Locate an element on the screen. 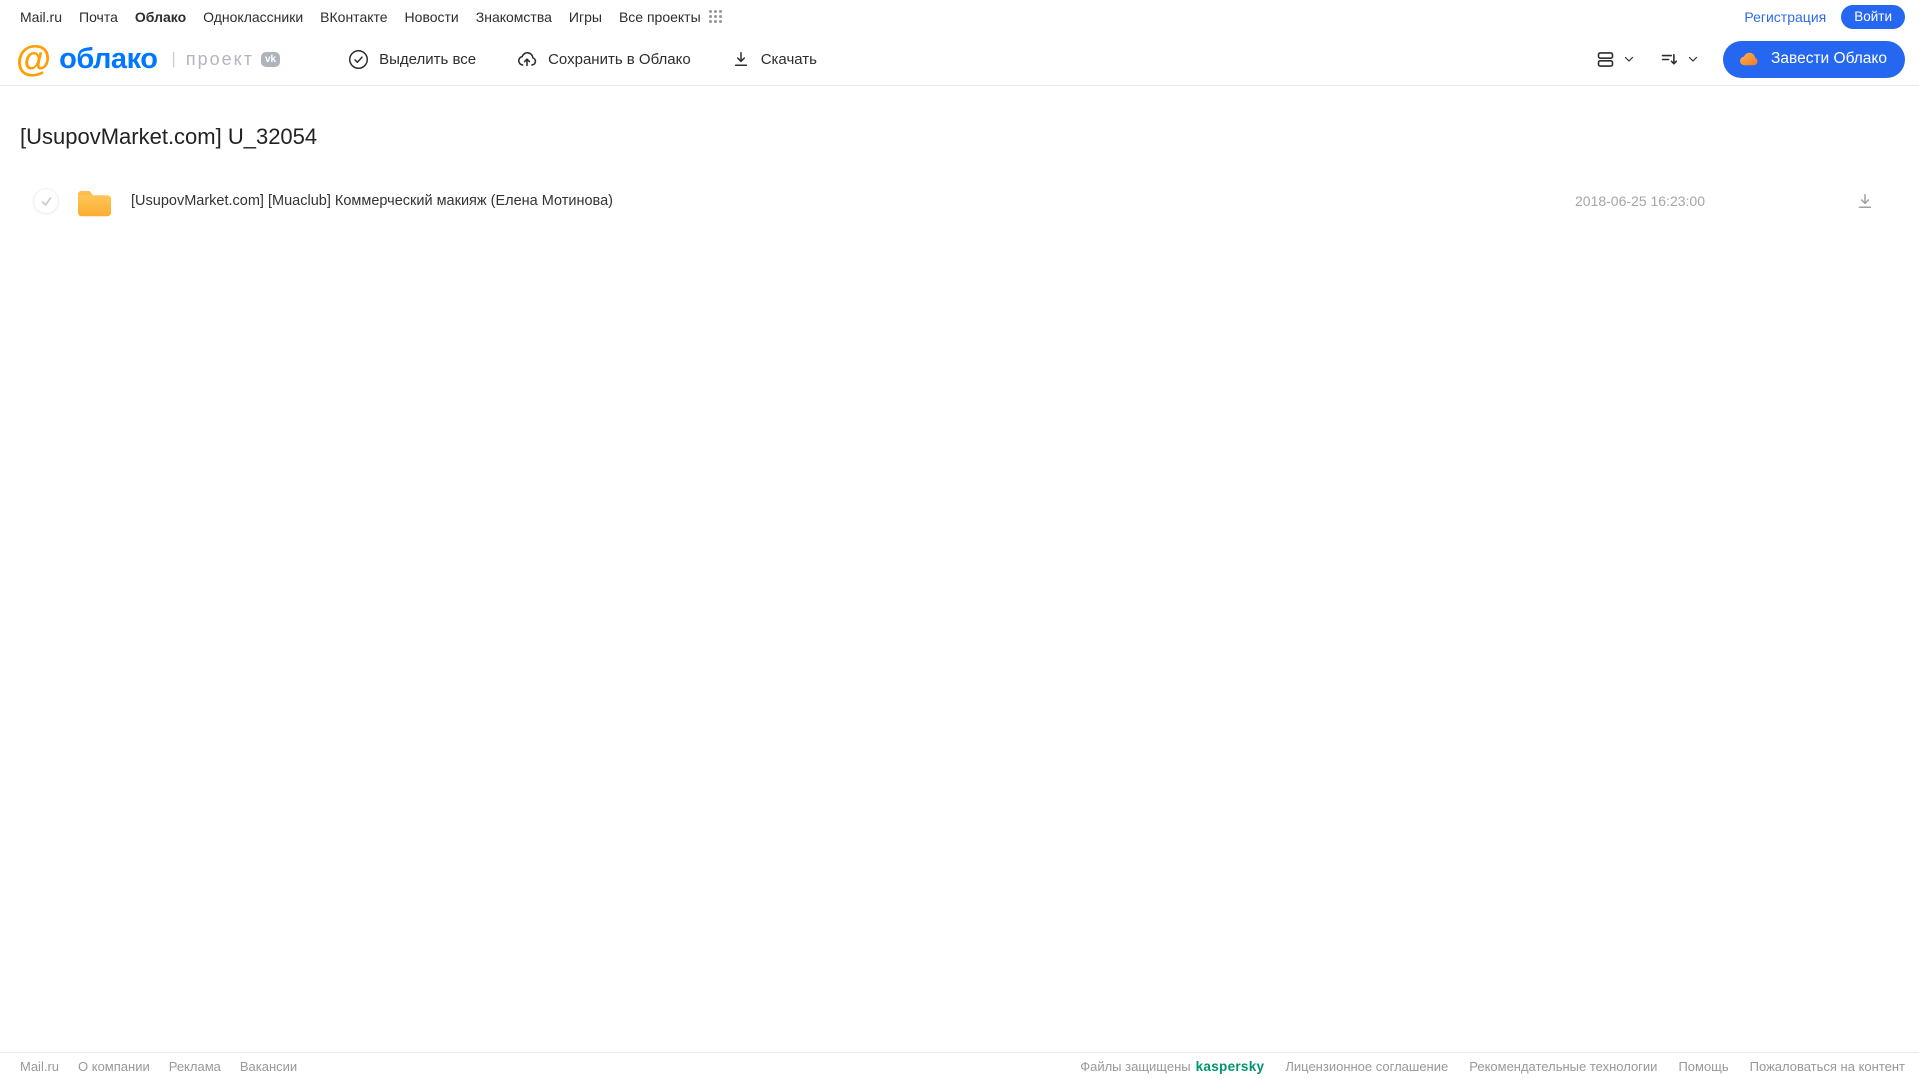 The width and height of the screenshot is (1919, 1079). topnav-link-odnoklassniki: Одноклассники is located at coordinates (253, 17).